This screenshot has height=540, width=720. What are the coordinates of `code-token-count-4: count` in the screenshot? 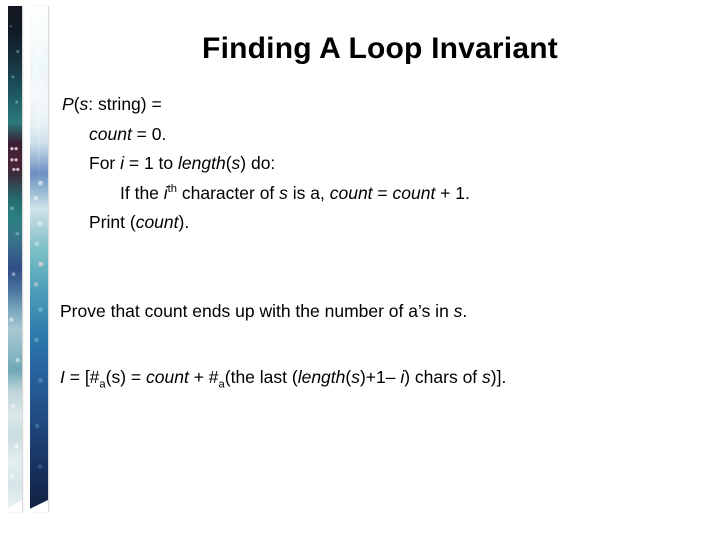 It's located at (157, 222).